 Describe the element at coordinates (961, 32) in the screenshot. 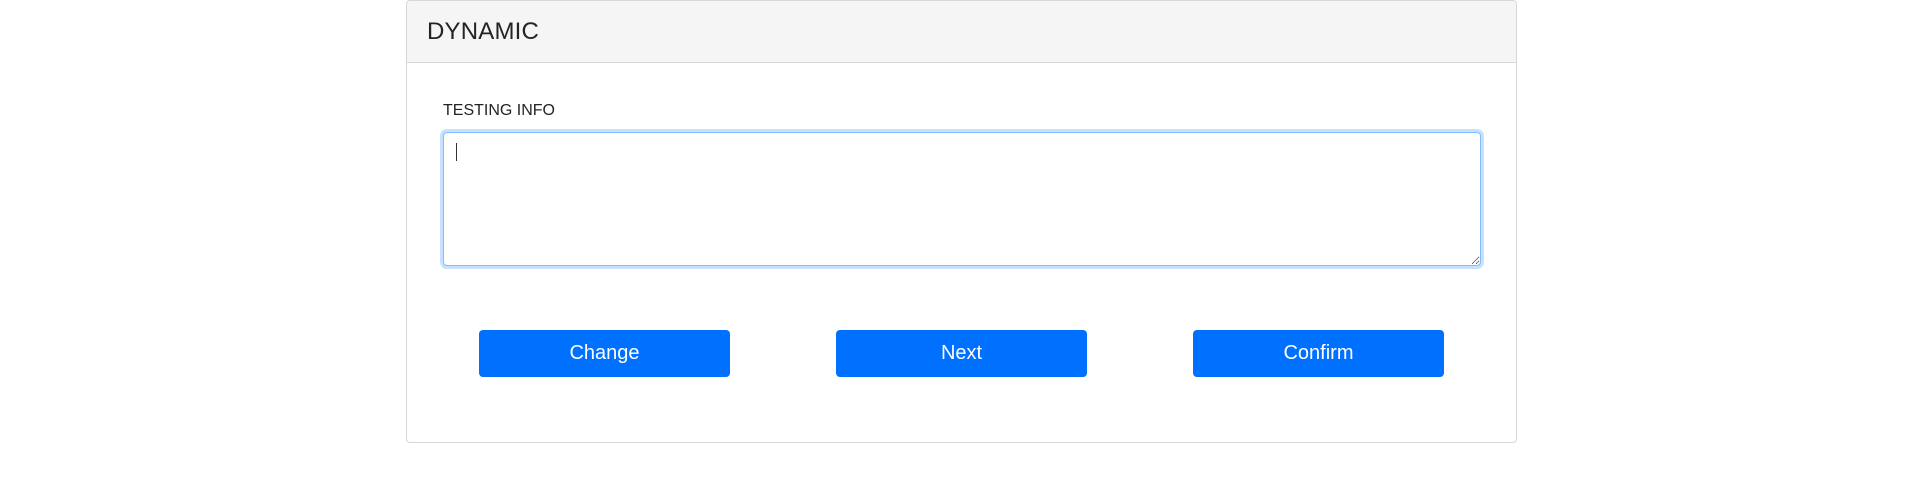

I see `card-header: DYNAMIC` at that location.